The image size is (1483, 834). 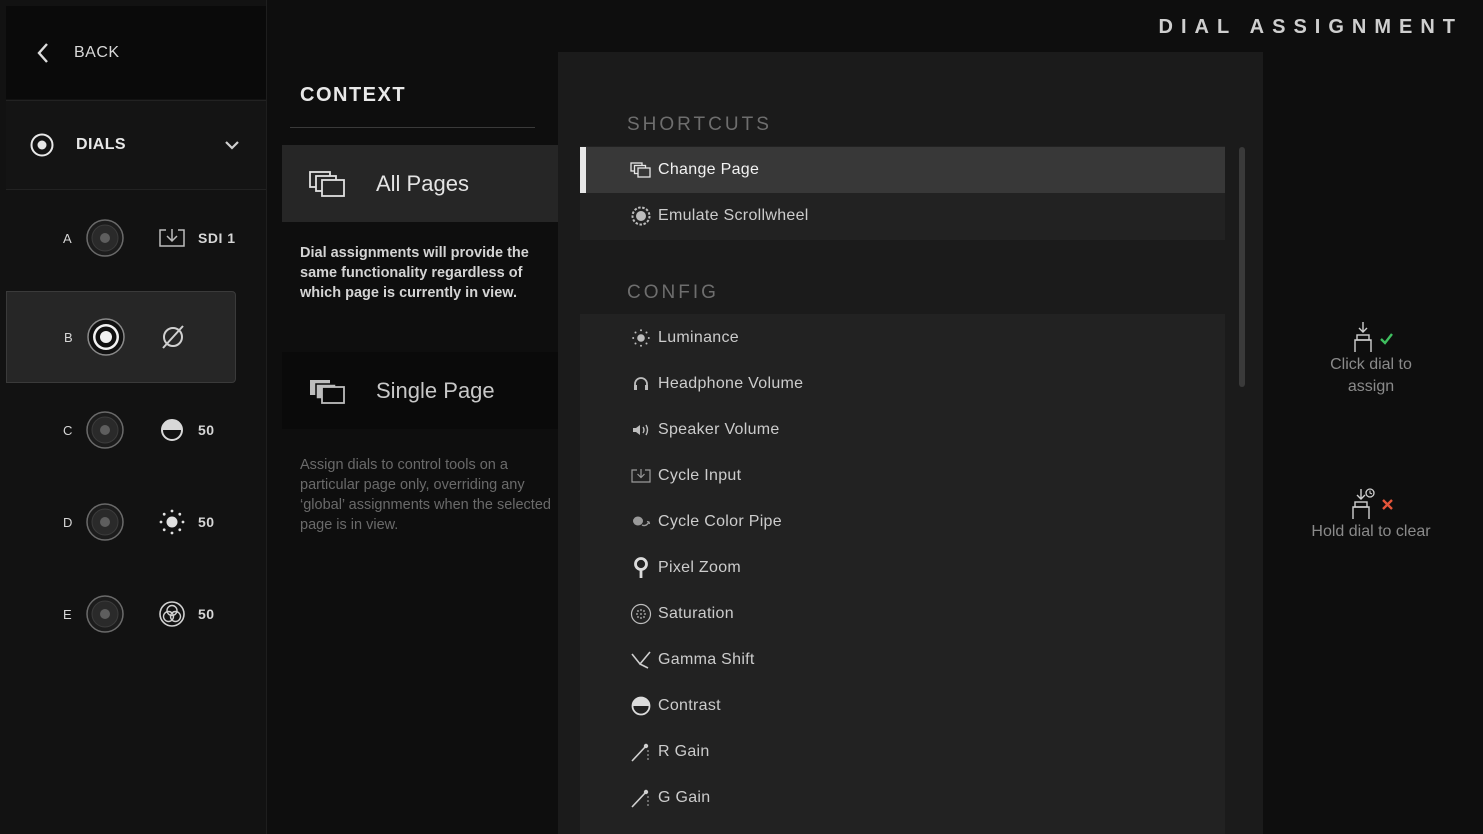 I want to click on context-single-page-option: Single Page, so click(x=420, y=390).